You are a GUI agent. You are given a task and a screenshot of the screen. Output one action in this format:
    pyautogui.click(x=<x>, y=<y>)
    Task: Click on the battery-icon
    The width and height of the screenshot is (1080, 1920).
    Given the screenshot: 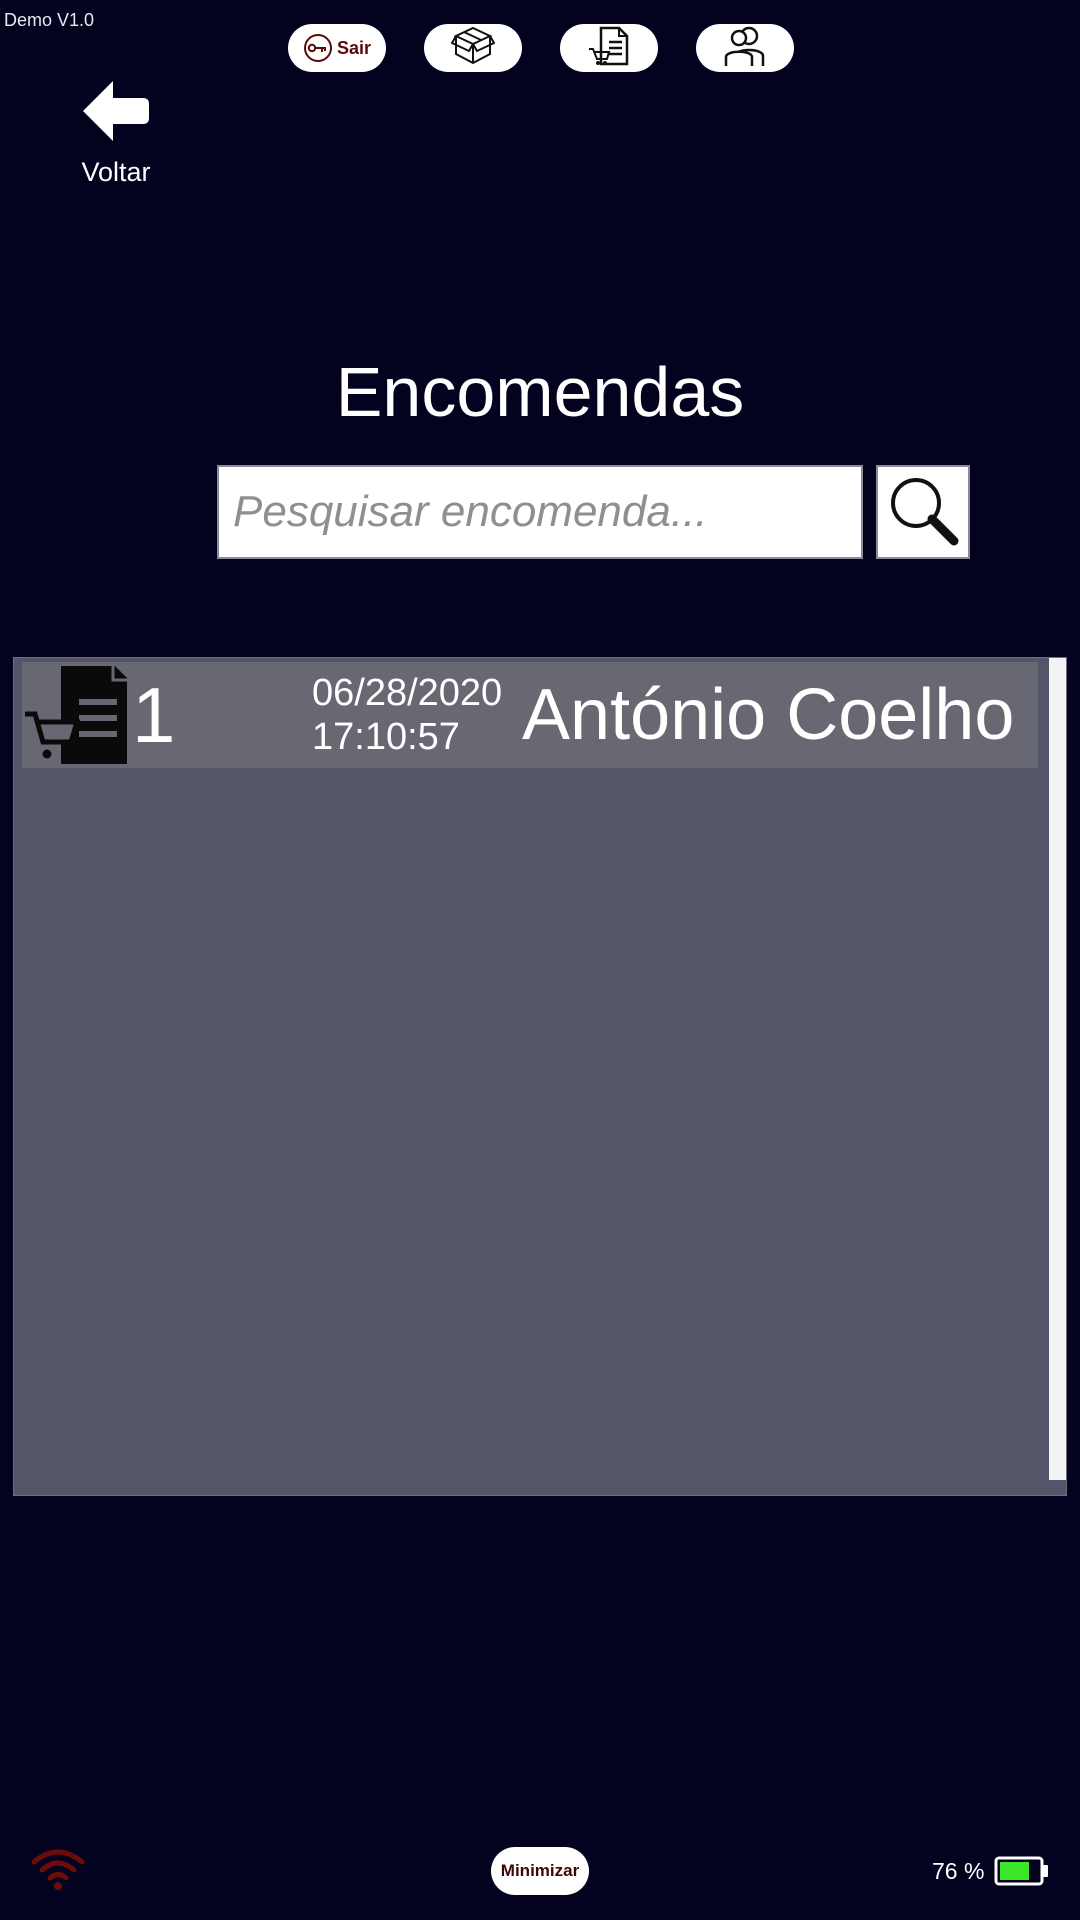 What is the action you would take?
    pyautogui.click(x=1022, y=1873)
    